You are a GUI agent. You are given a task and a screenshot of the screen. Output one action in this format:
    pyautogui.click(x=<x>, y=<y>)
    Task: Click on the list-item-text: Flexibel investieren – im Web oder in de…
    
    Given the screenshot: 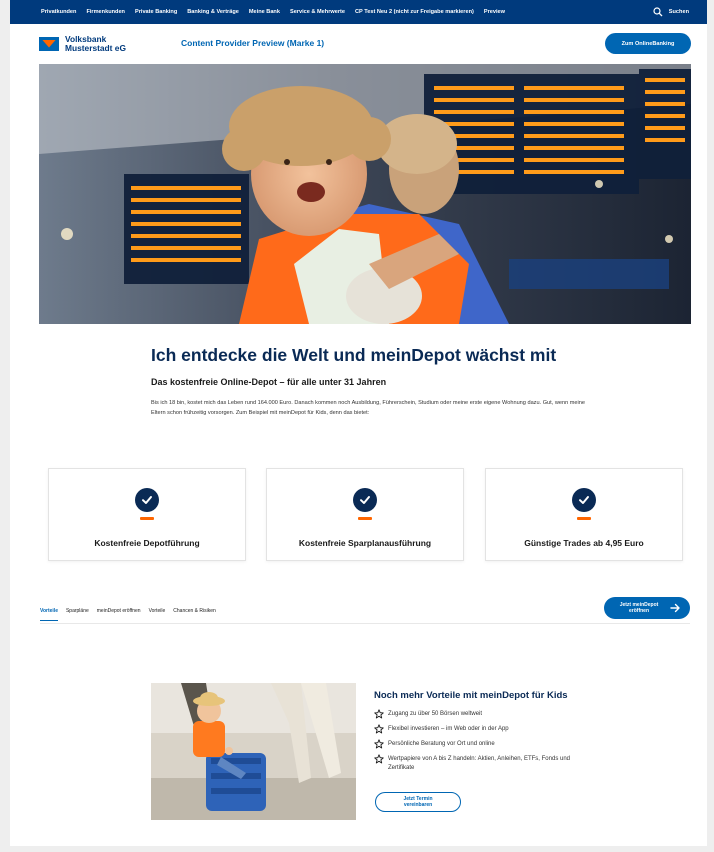 What is the action you would take?
    pyautogui.click(x=448, y=729)
    